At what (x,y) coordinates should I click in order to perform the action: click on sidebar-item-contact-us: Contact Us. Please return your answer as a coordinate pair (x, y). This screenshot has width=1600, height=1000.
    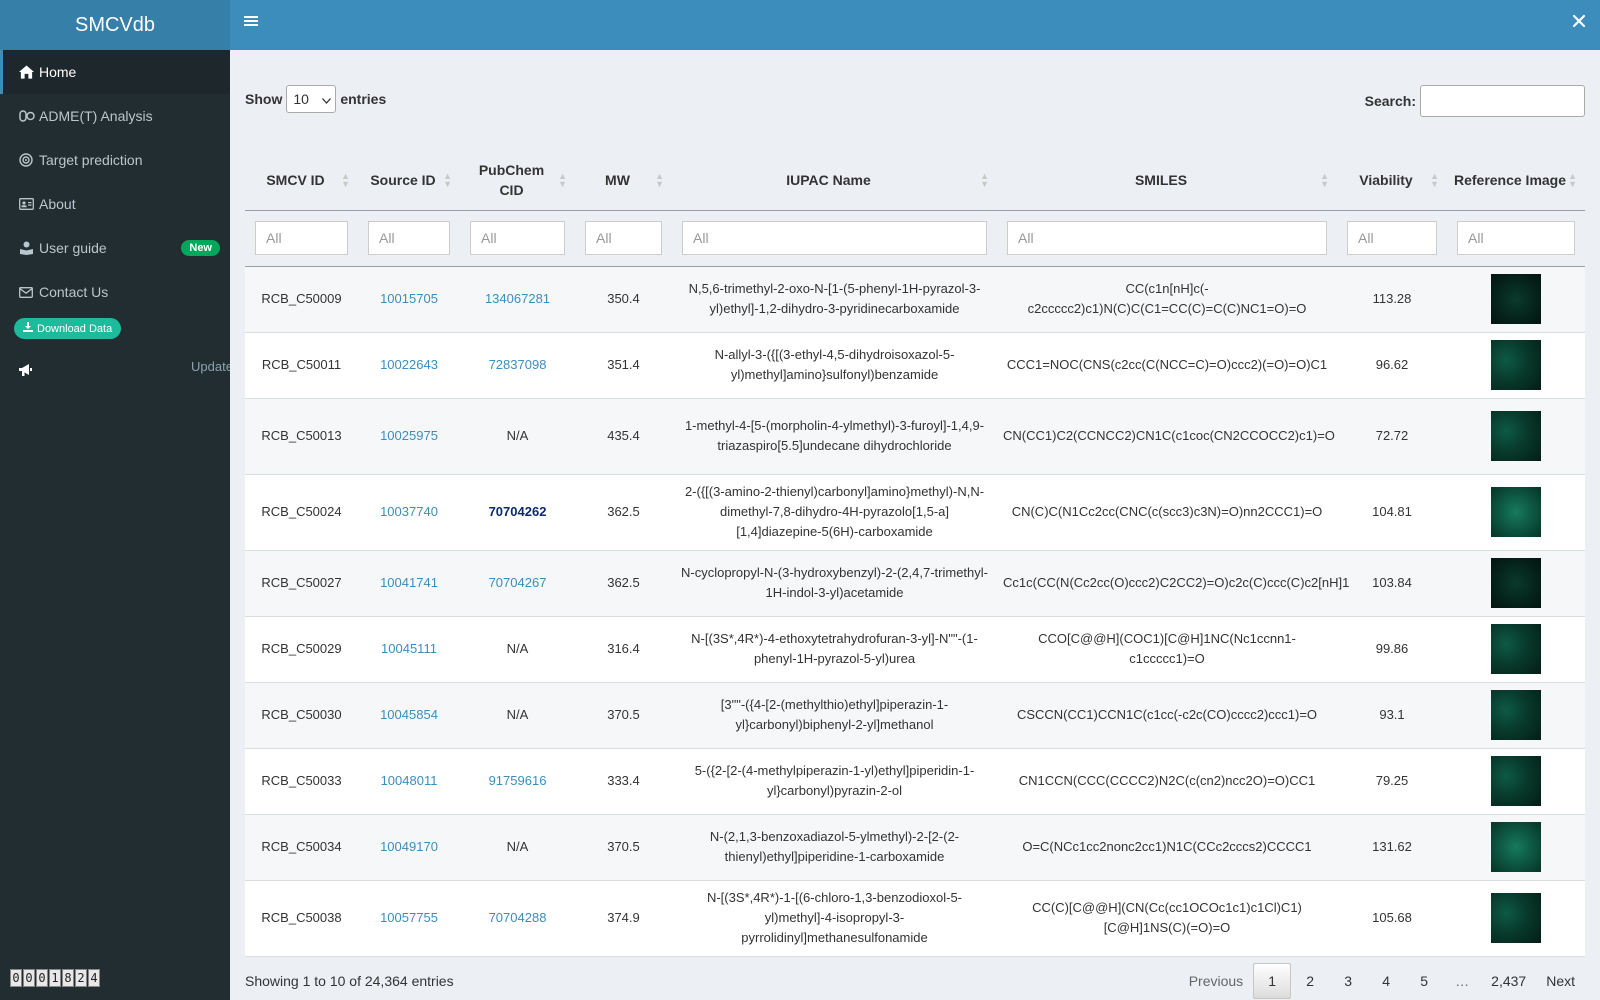
    Looking at the image, I should click on (115, 292).